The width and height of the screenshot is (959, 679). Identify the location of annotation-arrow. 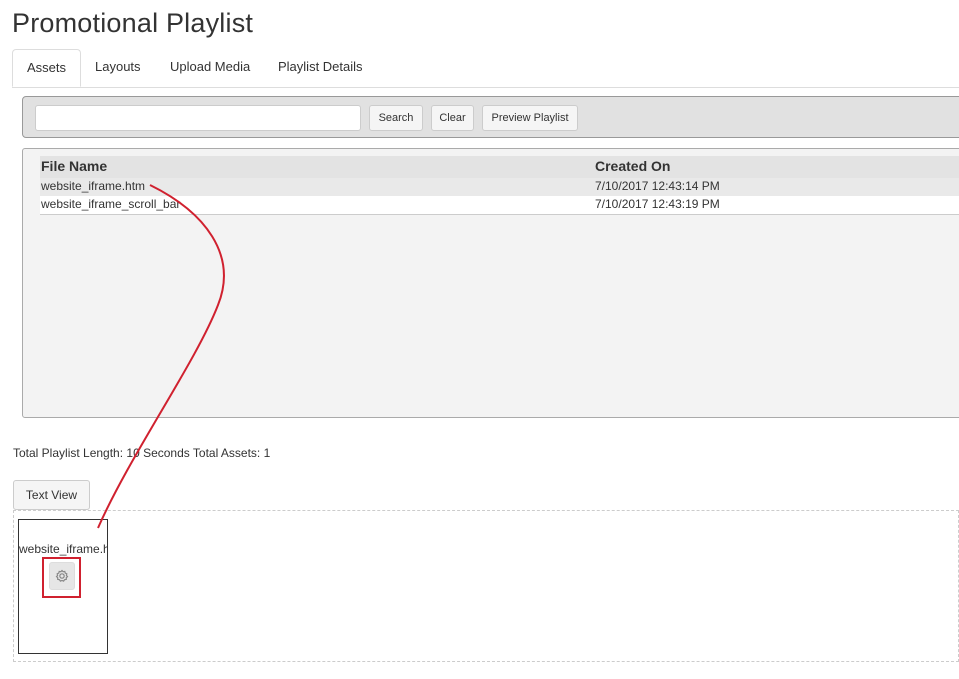
(161, 356).